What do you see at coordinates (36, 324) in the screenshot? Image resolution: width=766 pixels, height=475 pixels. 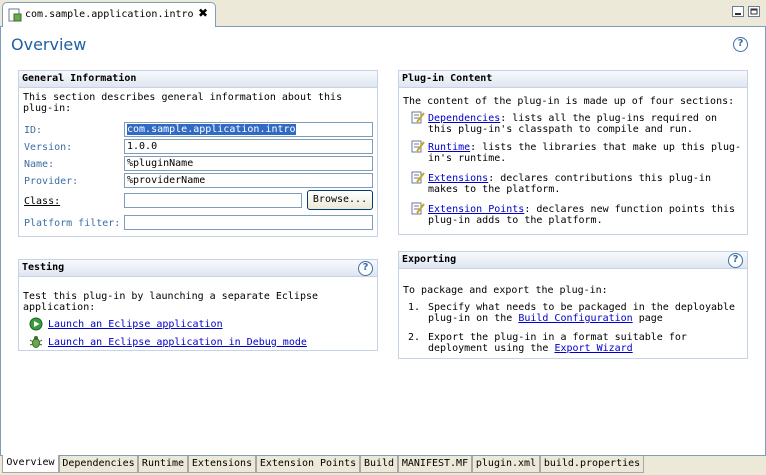 I see `run-icon` at bounding box center [36, 324].